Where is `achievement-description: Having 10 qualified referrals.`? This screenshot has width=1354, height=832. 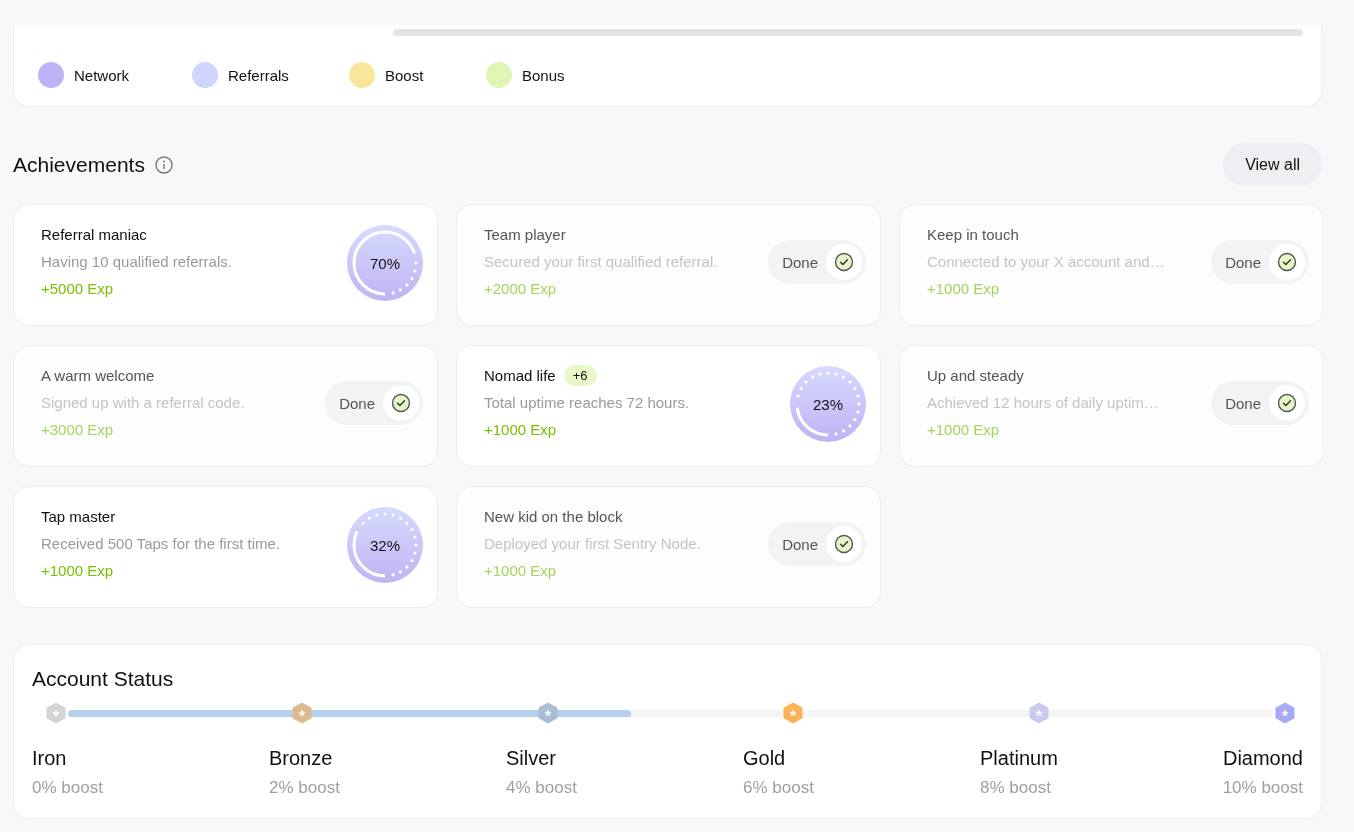
achievement-description: Having 10 qualified referrals. is located at coordinates (136, 261).